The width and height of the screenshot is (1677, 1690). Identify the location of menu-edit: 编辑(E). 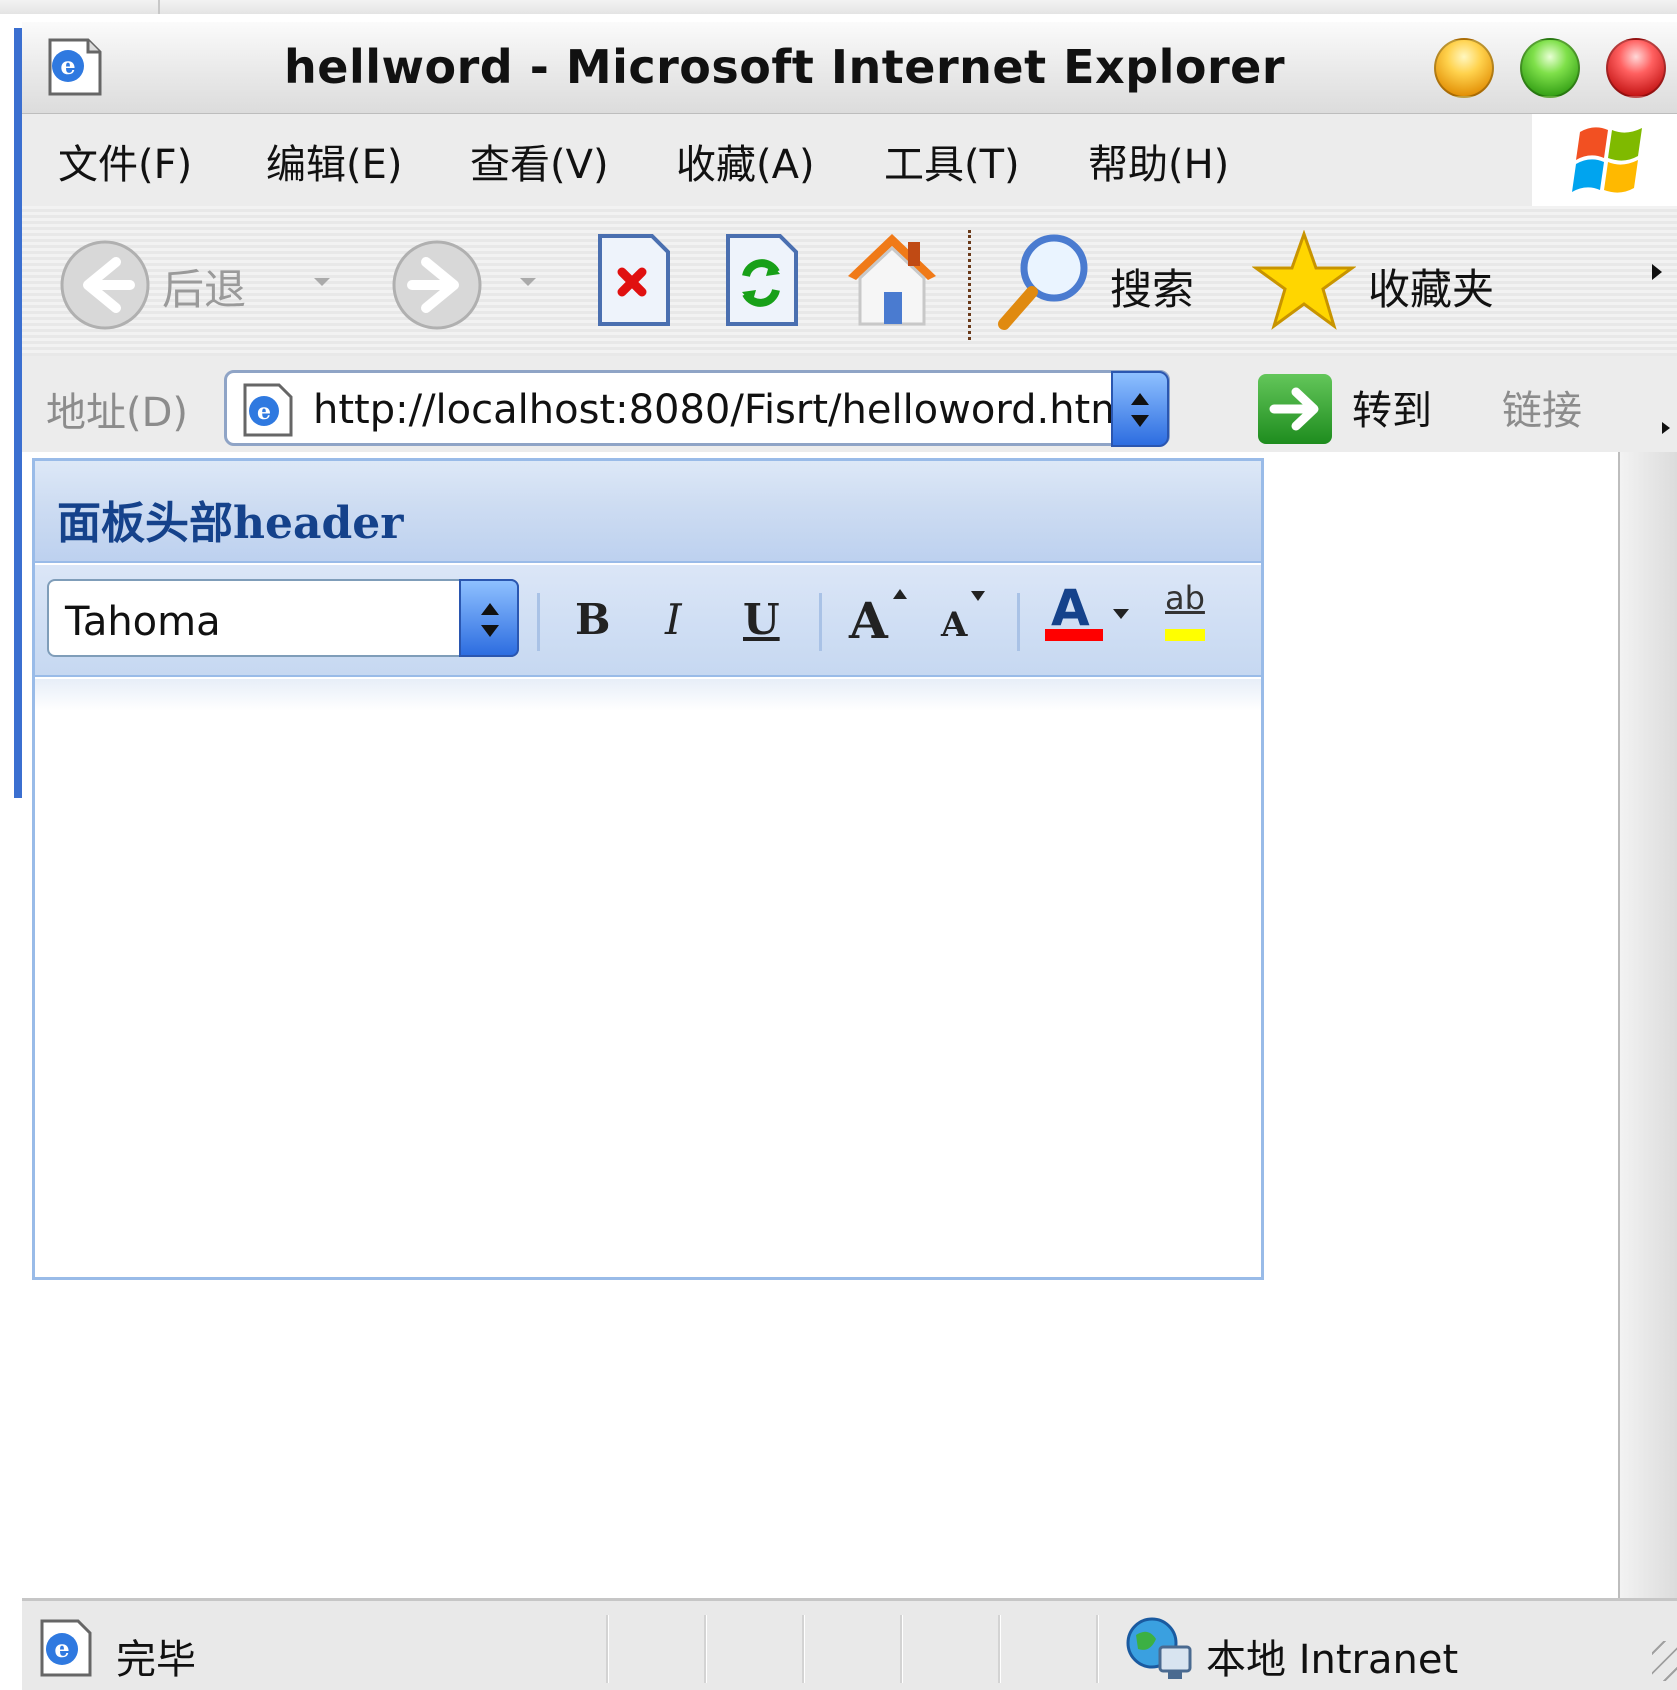
(334, 161).